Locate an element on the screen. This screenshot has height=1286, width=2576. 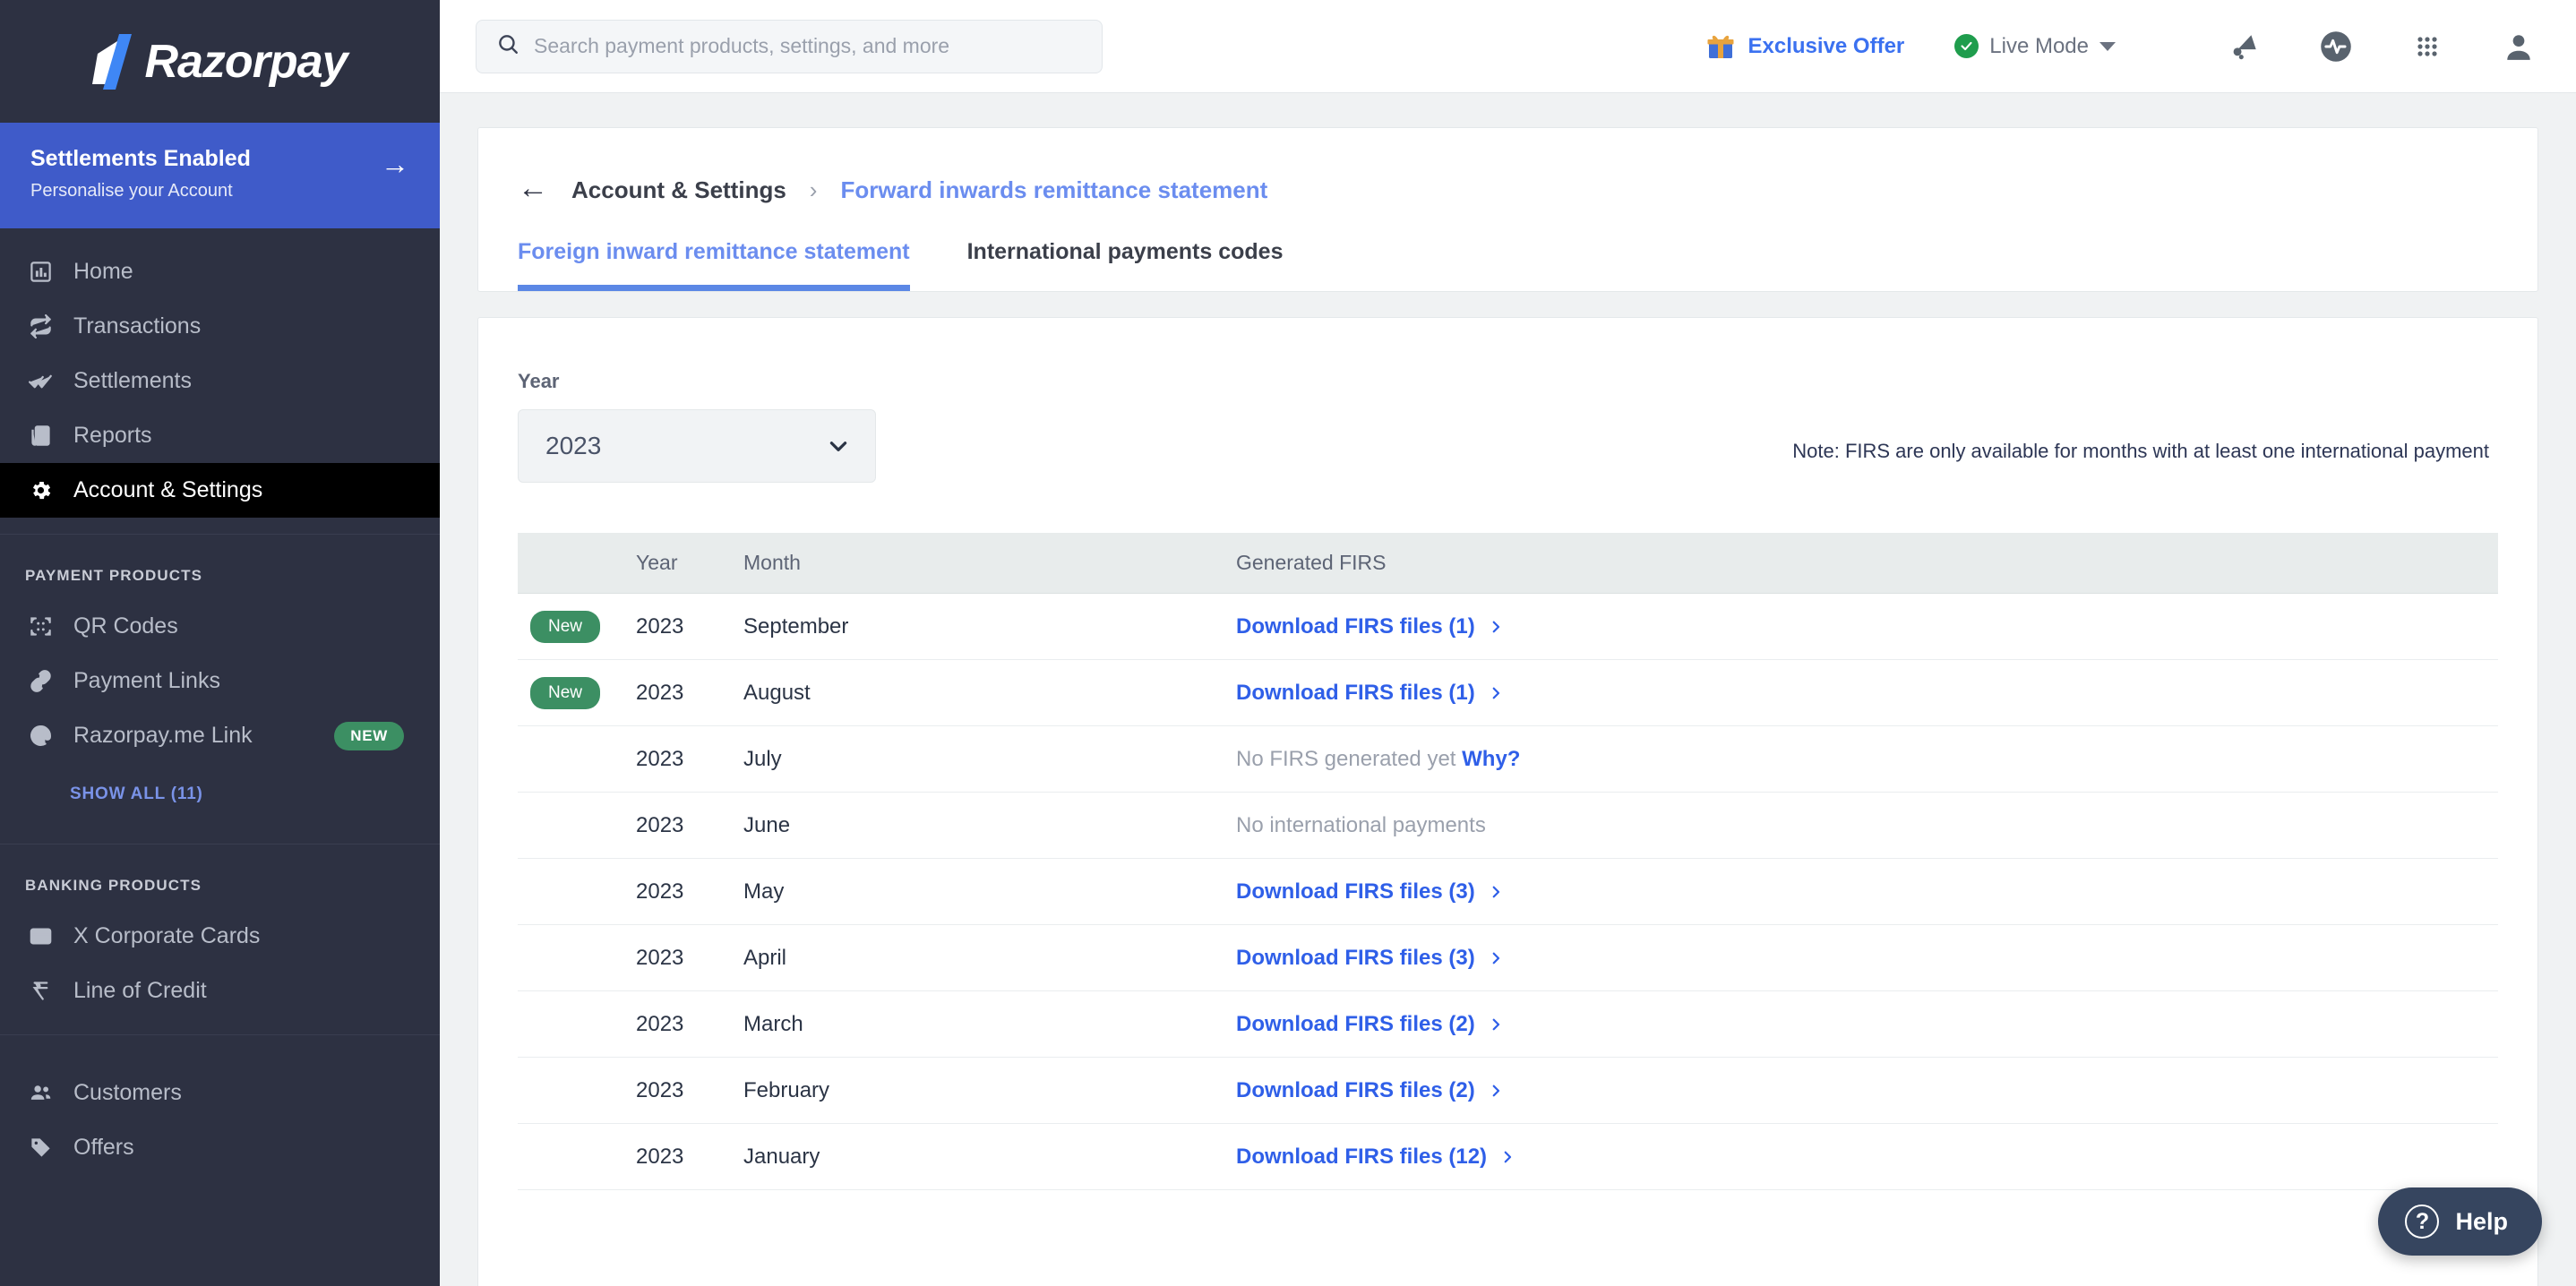
rupee-icon is located at coordinates (40, 992).